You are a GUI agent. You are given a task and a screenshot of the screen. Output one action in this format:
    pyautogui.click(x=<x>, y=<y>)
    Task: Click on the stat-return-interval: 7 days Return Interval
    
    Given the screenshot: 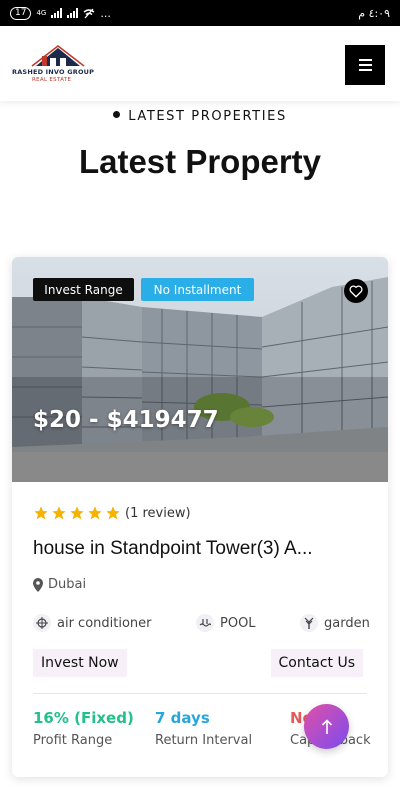 What is the action you would take?
    pyautogui.click(x=203, y=728)
    